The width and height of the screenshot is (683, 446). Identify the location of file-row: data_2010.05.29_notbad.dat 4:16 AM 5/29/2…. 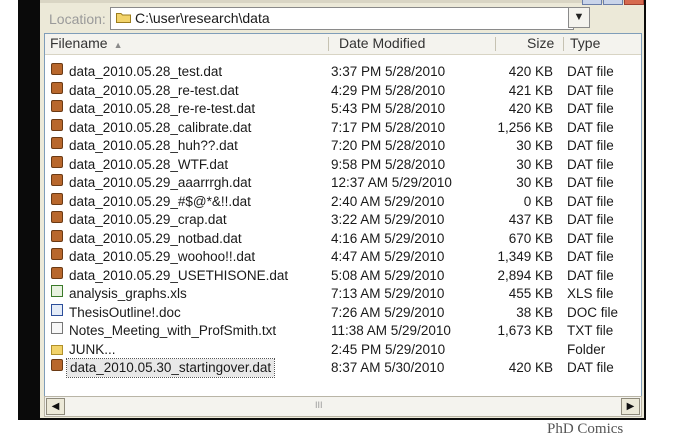
(343, 239).